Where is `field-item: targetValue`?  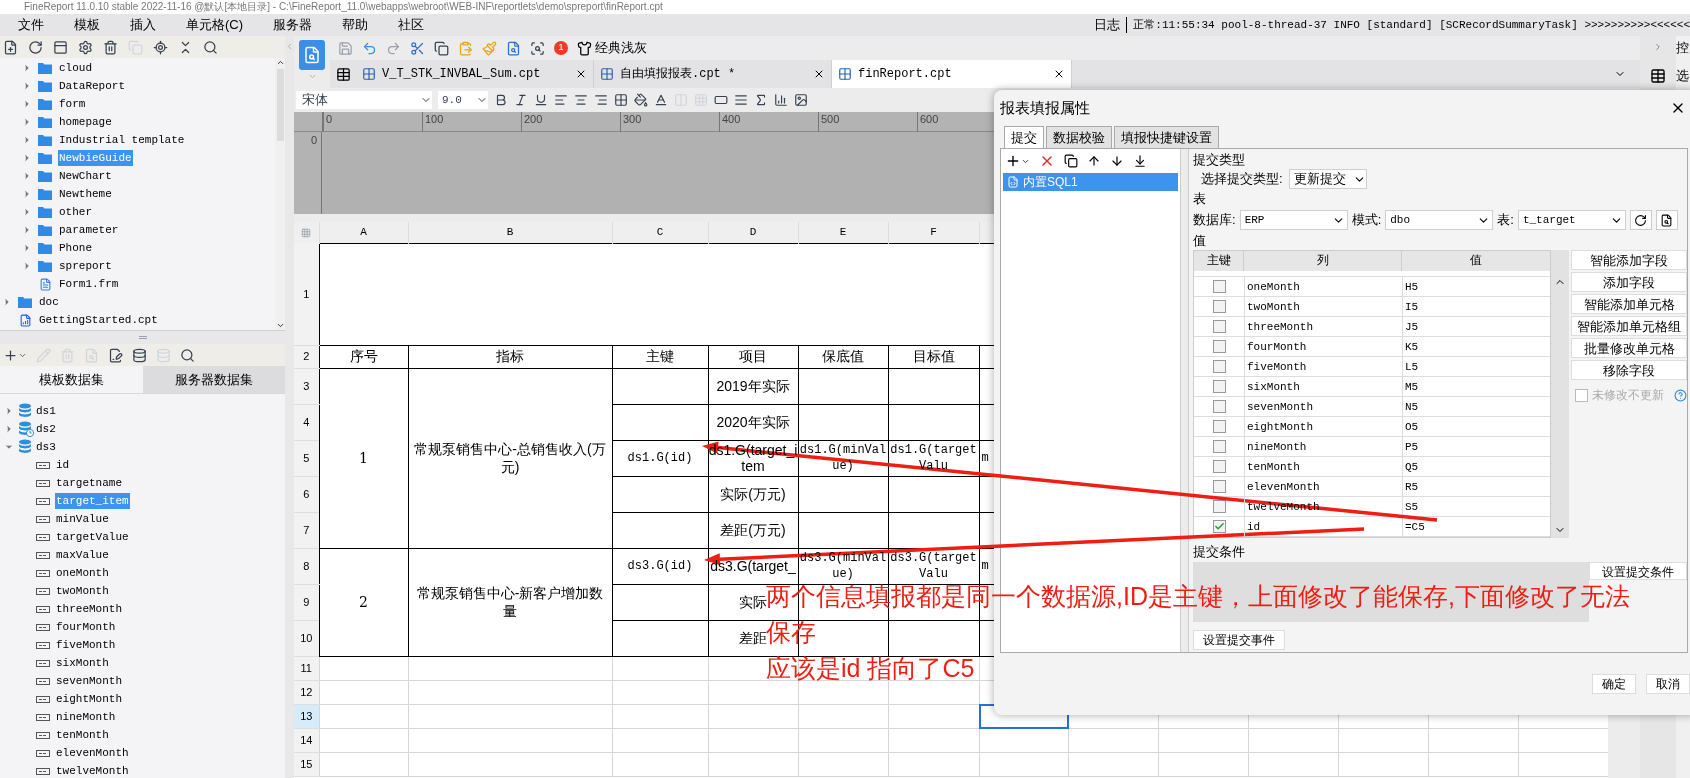 field-item: targetValue is located at coordinates (92, 537).